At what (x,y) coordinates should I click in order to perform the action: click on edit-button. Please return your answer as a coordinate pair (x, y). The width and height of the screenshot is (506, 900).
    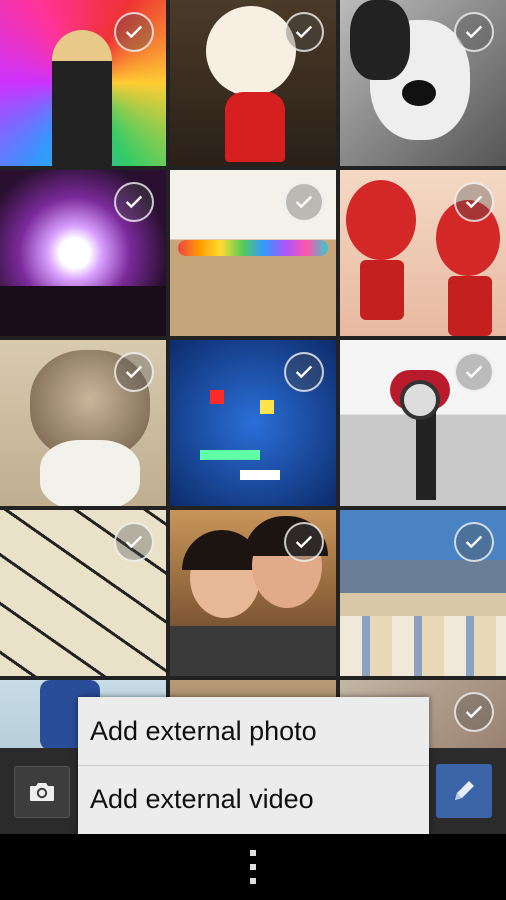
    Looking at the image, I should click on (464, 791).